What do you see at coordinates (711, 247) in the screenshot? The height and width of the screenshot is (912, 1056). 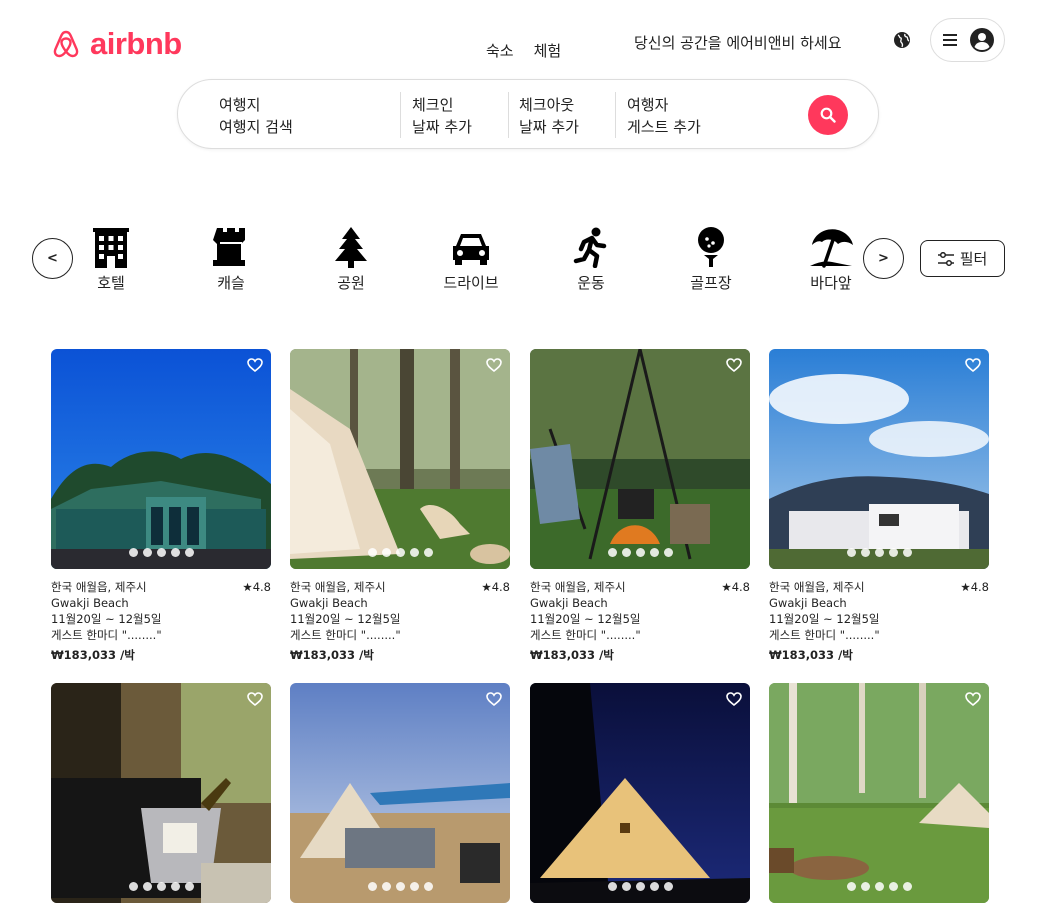 I see `golf-icon` at bounding box center [711, 247].